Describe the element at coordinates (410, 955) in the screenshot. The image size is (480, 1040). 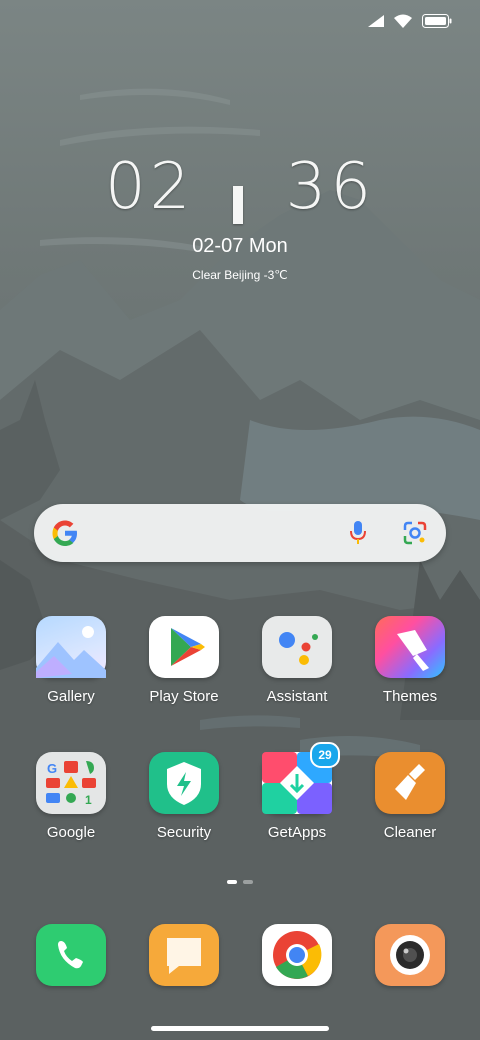
I see `camera-icon` at that location.